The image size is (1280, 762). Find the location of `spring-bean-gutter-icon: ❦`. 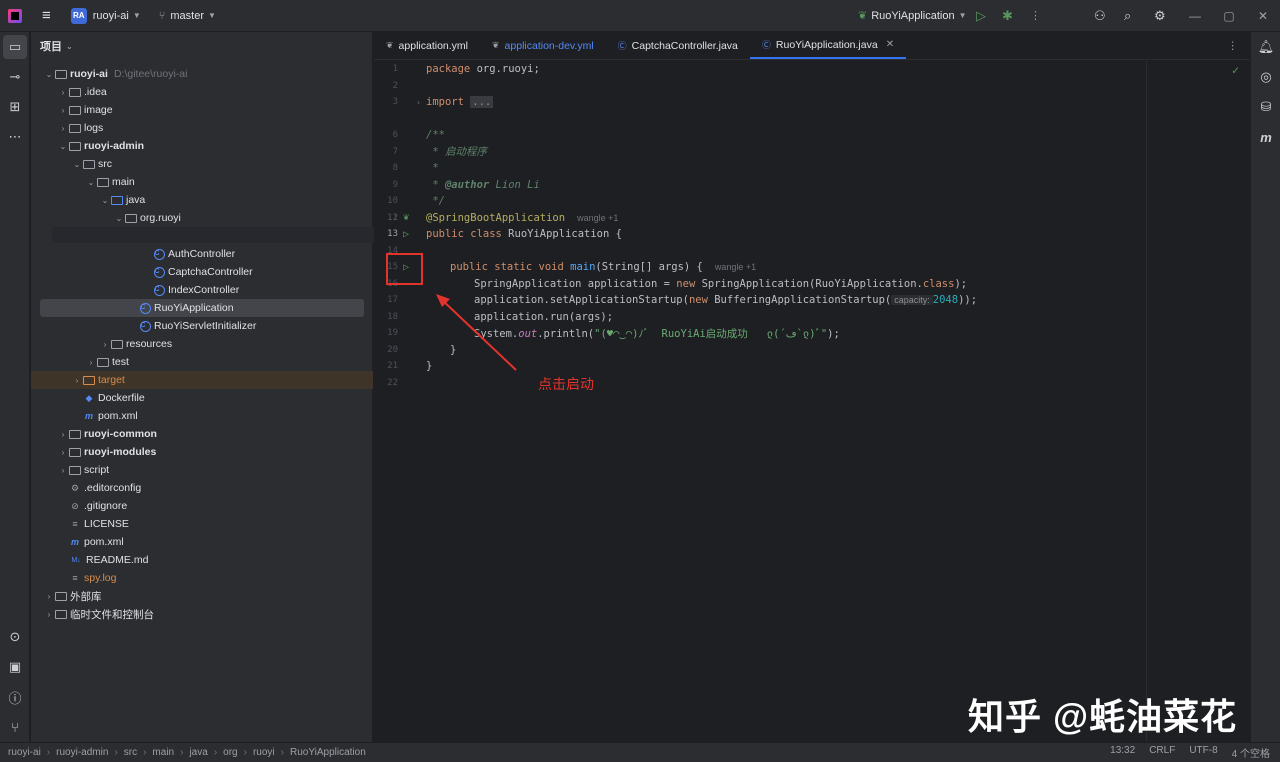

spring-bean-gutter-icon: ❦ is located at coordinates (406, 217).